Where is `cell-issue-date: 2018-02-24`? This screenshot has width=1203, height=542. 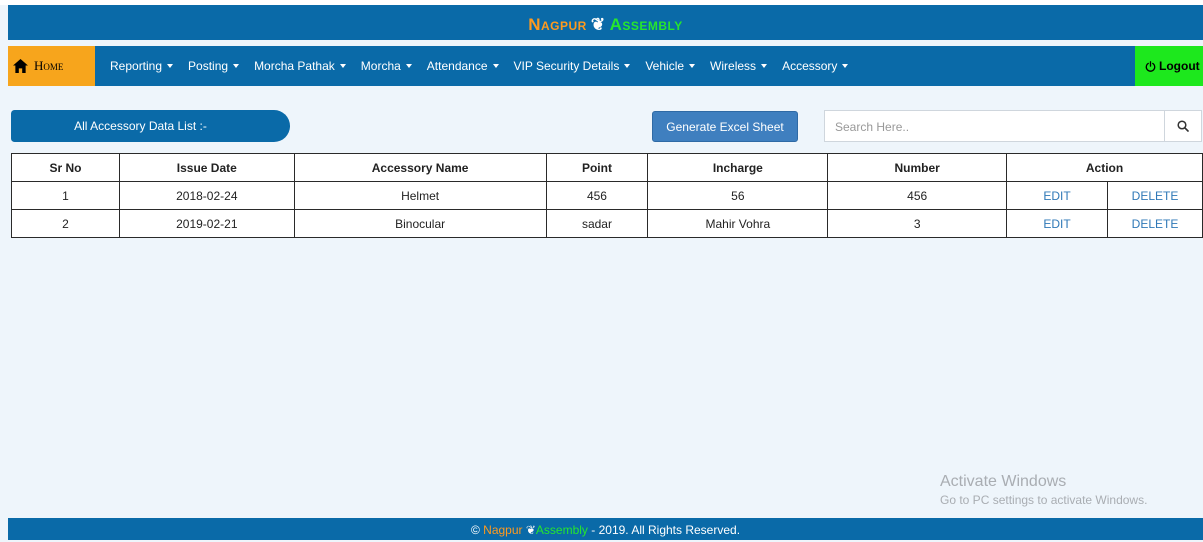 cell-issue-date: 2018-02-24 is located at coordinates (206, 195).